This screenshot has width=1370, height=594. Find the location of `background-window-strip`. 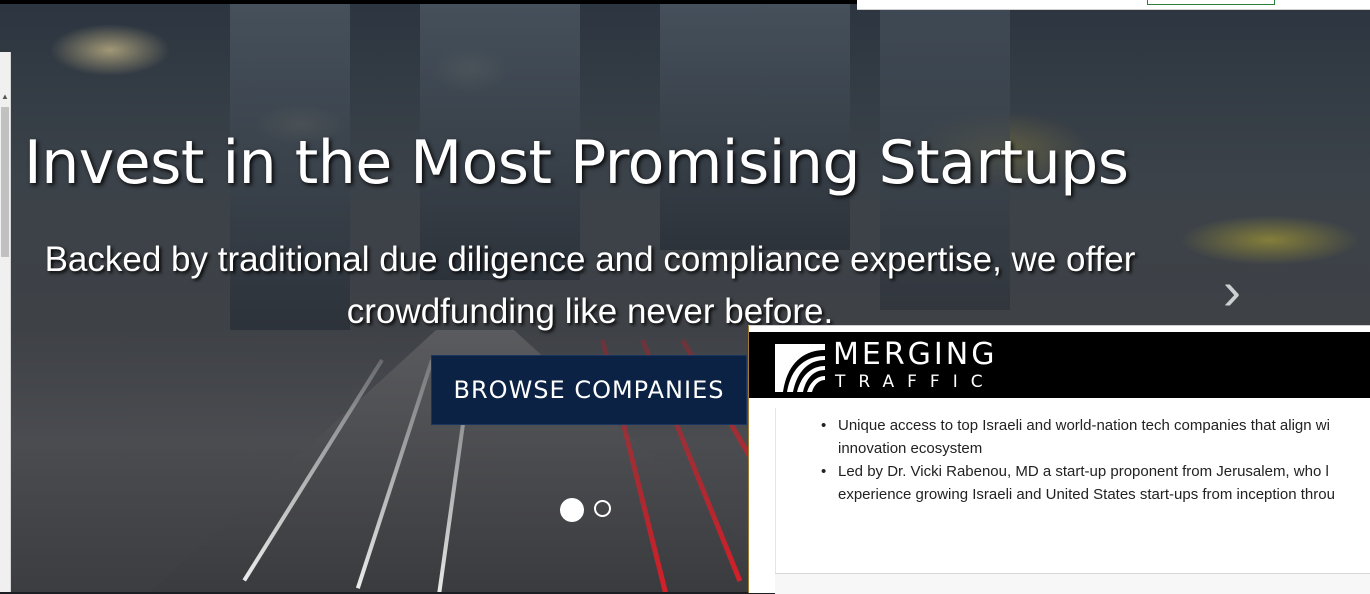

background-window-strip is located at coordinates (1113, 5).